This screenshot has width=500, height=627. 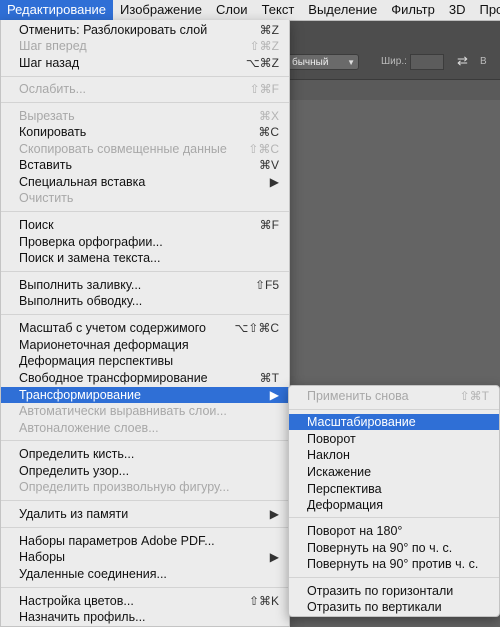 What do you see at coordinates (145, 46) in the screenshot?
I see `menu-item-step-forward: Шаг вперед ⇧⌘Z` at bounding box center [145, 46].